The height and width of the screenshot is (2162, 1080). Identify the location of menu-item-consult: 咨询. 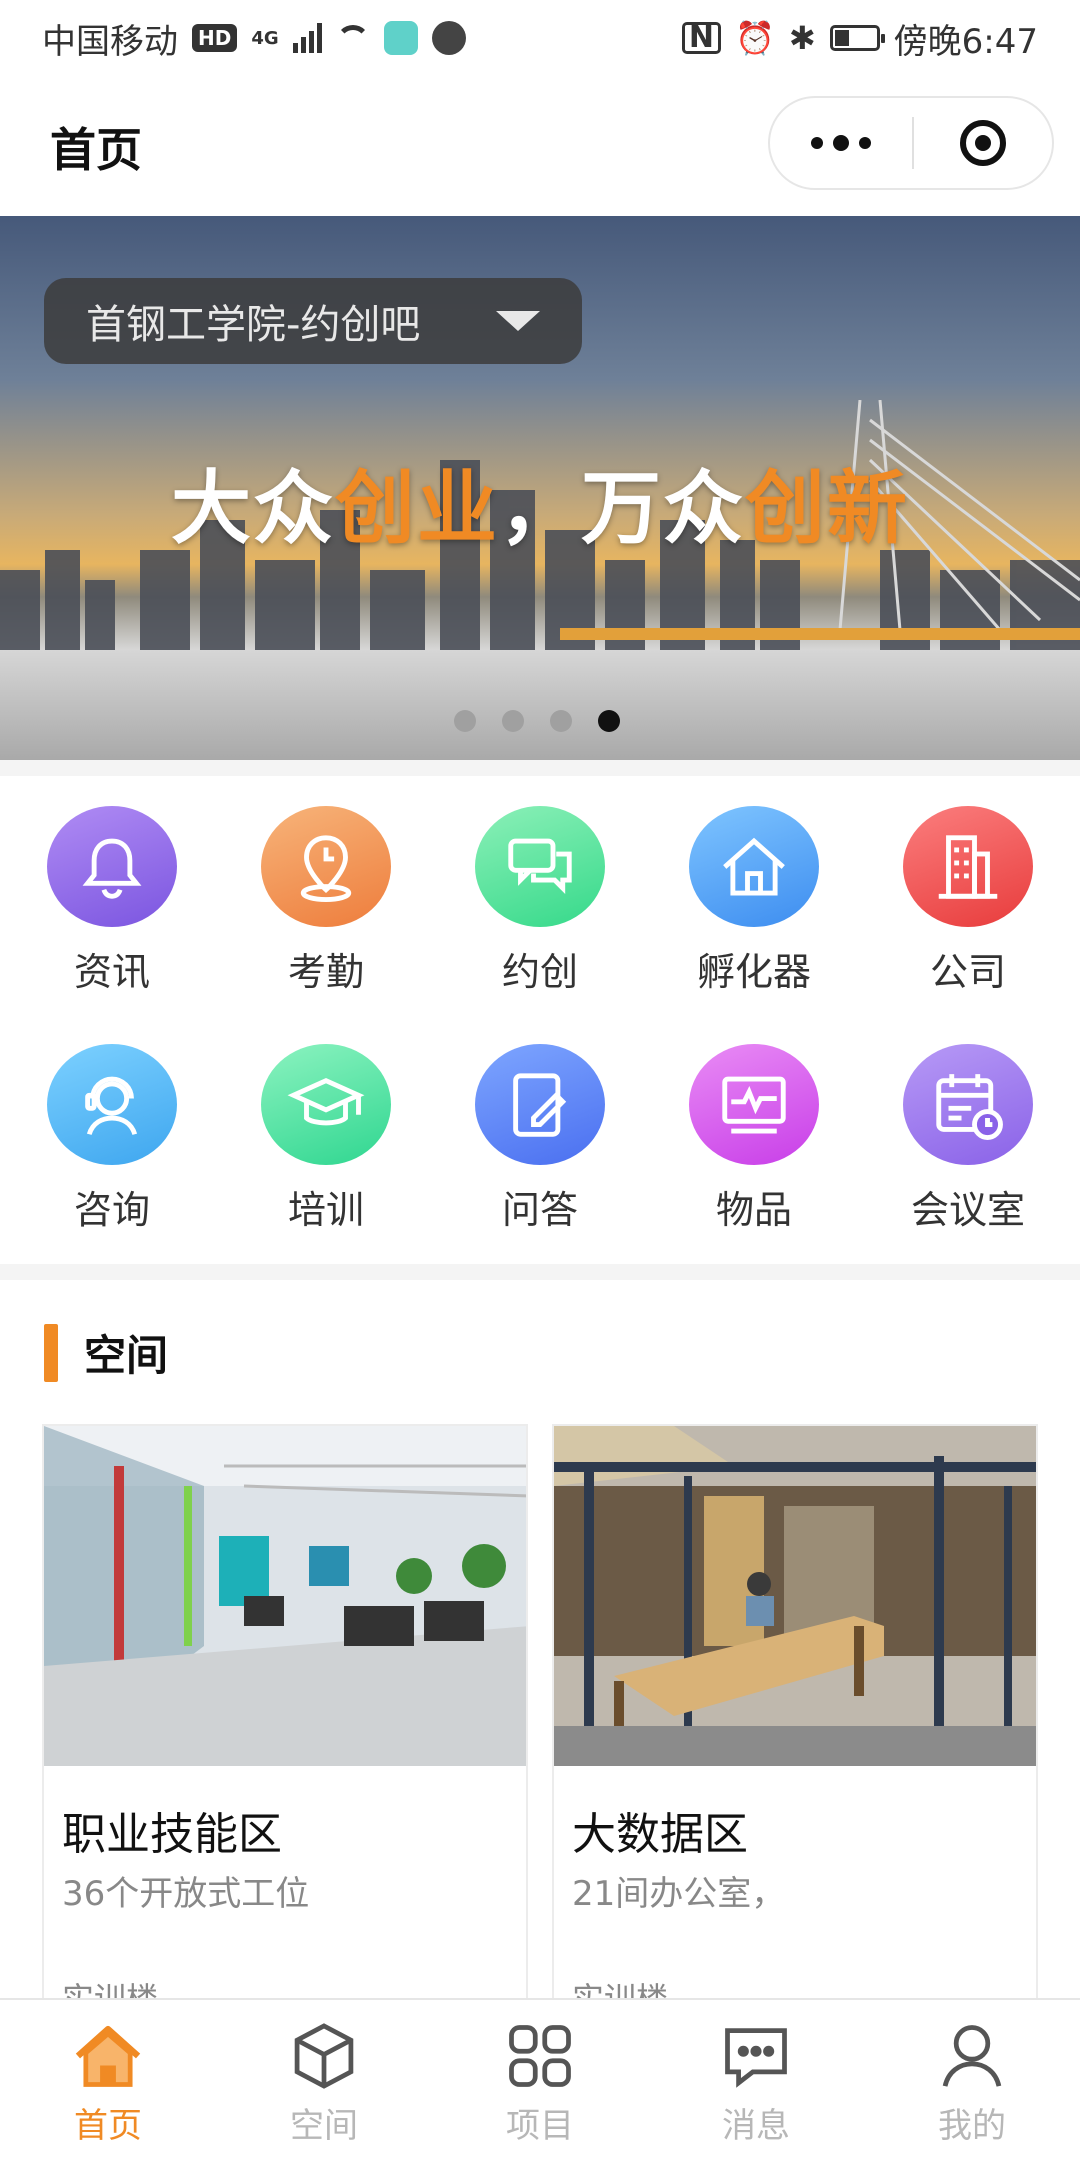
(112, 1124).